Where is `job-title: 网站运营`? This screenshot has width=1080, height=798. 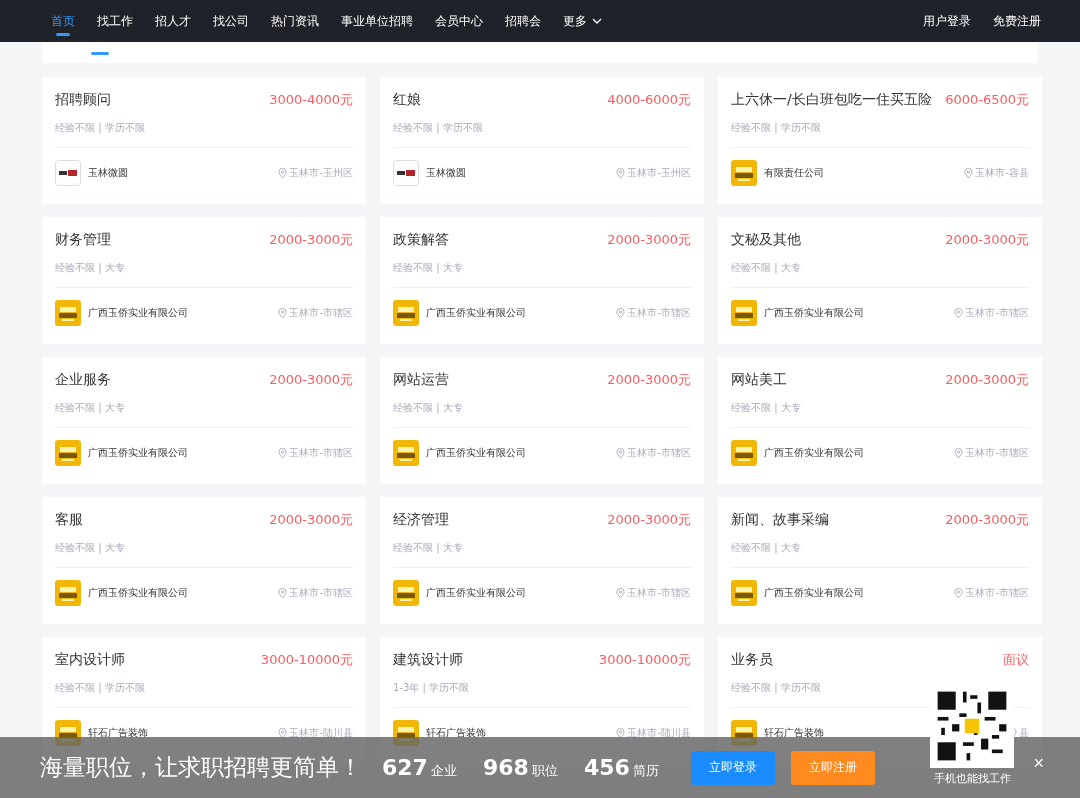 job-title: 网站运营 is located at coordinates (421, 380).